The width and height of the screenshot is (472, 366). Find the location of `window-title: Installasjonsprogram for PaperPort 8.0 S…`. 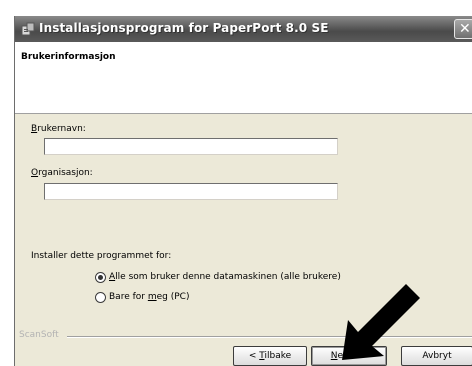

window-title: Installasjonsprogram for PaperPort 8.0 S… is located at coordinates (184, 28).